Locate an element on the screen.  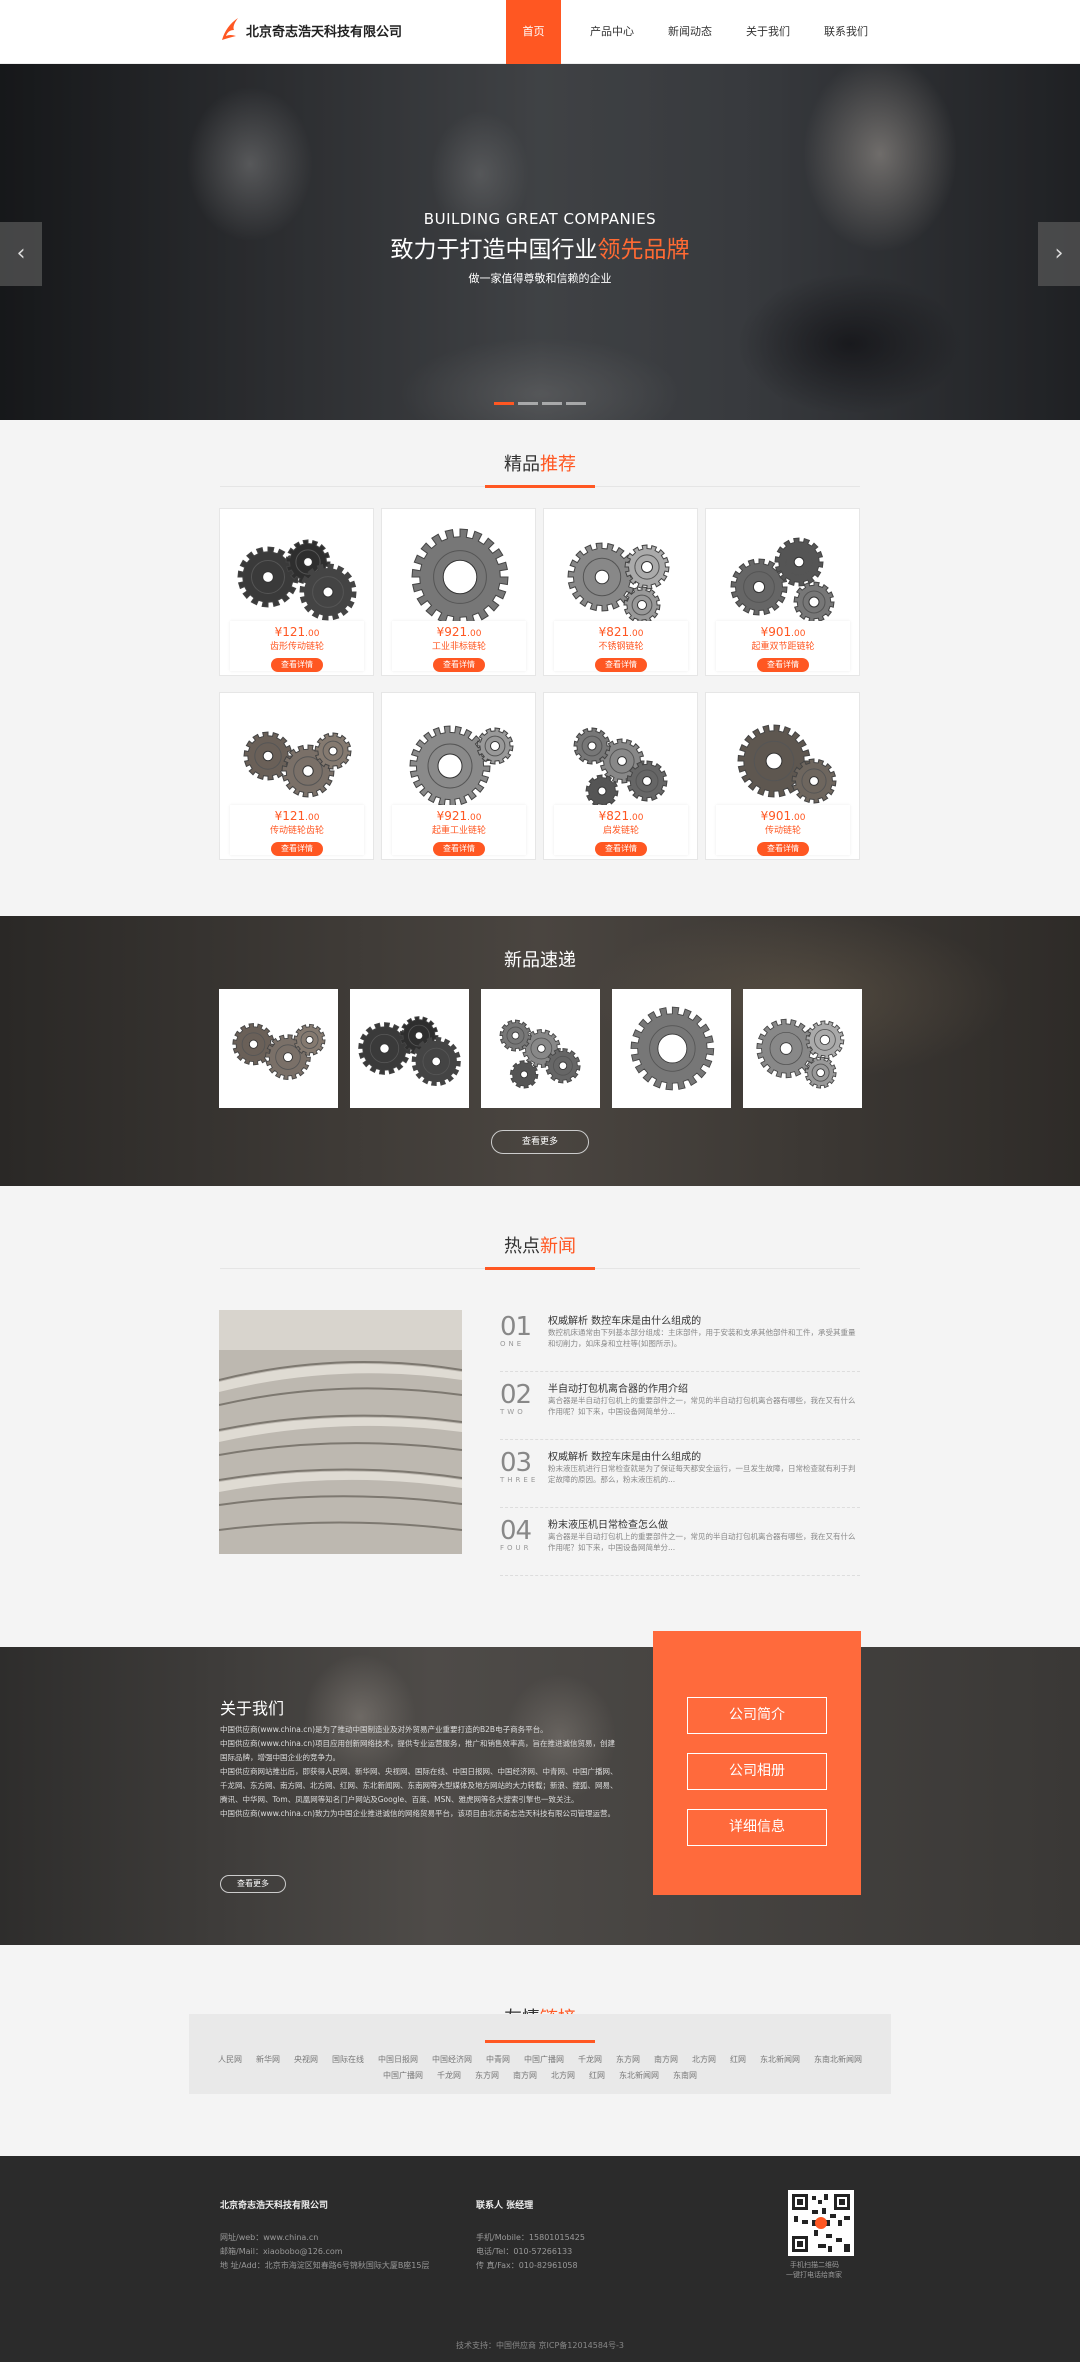
logo: 北京奇志浩天科技有限公司 is located at coordinates (311, 30).